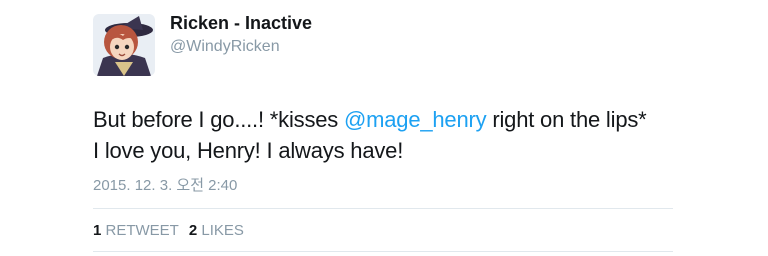  I want to click on retweet-count: 1, so click(97, 230).